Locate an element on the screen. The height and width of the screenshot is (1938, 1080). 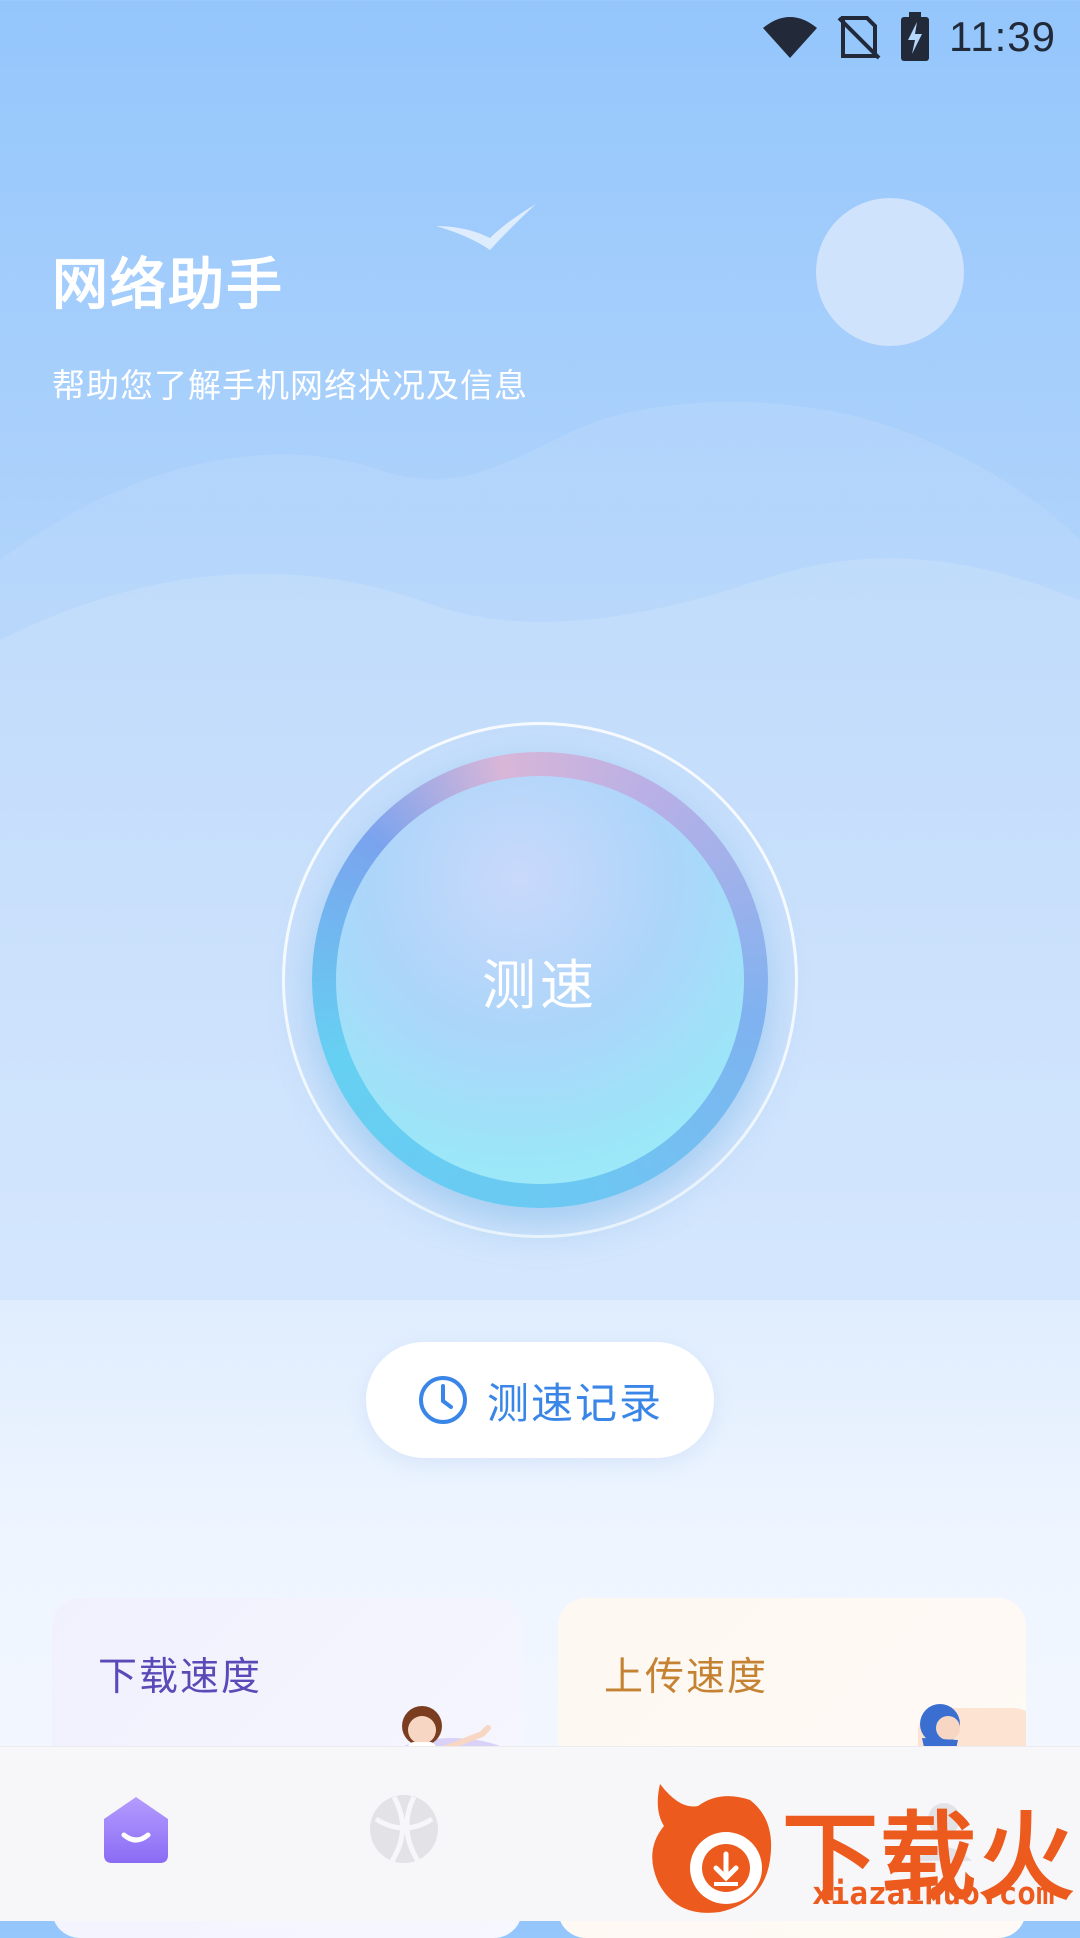
speed-test-label: 测速 is located at coordinates (540, 985).